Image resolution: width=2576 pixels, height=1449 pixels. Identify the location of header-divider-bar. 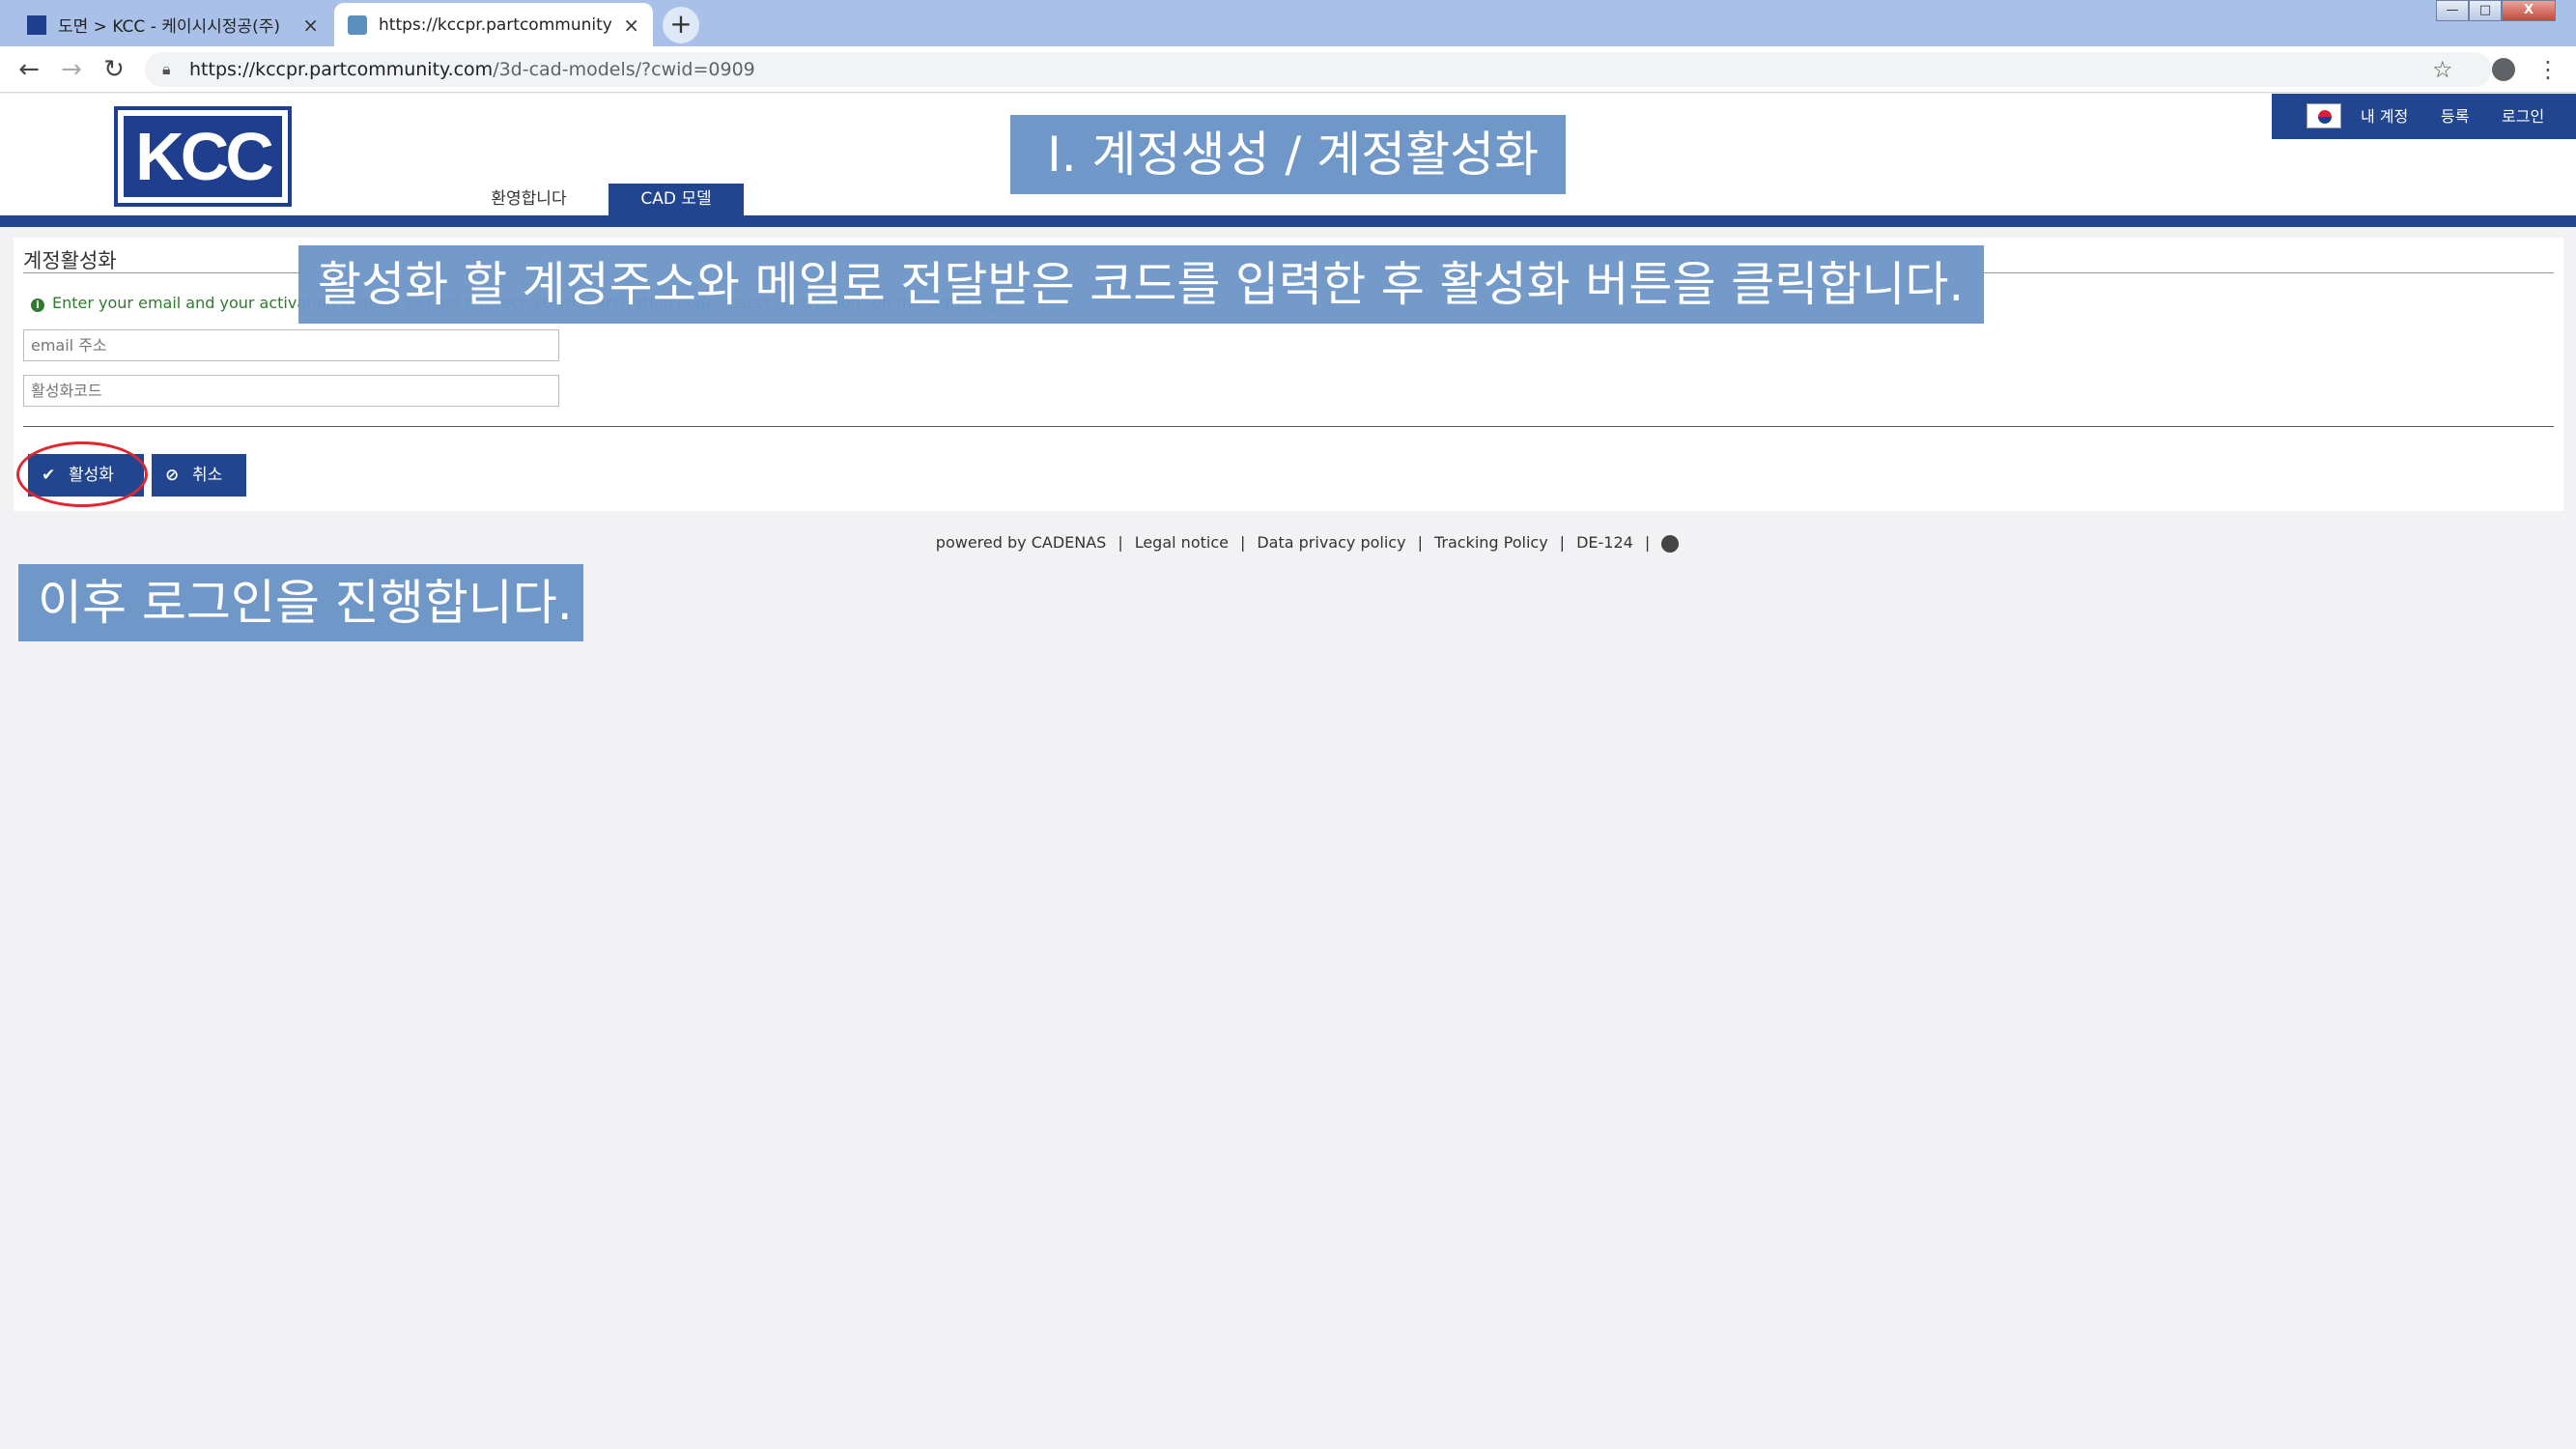
(1288, 221).